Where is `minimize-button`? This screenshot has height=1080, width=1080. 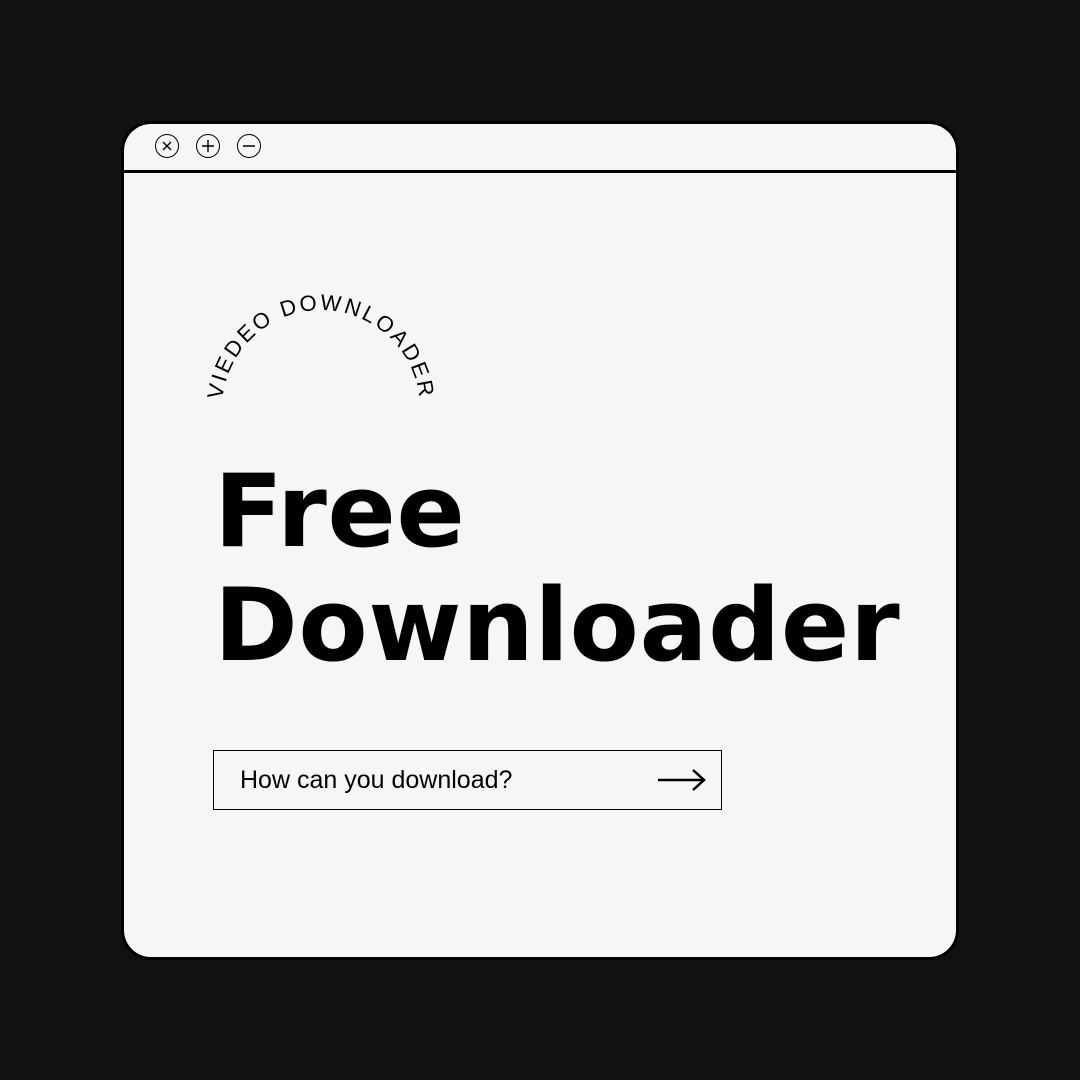 minimize-button is located at coordinates (249, 146).